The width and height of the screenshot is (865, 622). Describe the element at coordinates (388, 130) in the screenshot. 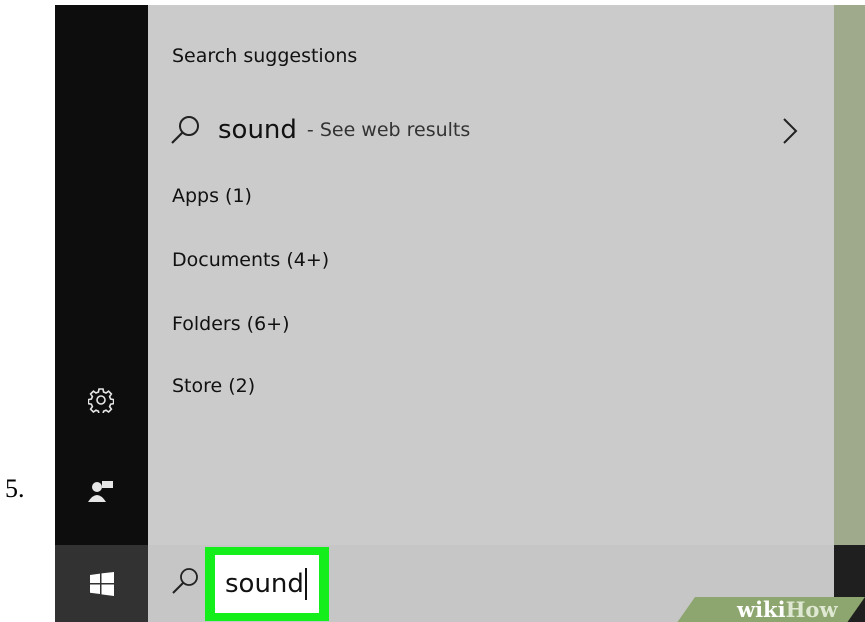

I see `suggestion-subtext: - See web results` at that location.